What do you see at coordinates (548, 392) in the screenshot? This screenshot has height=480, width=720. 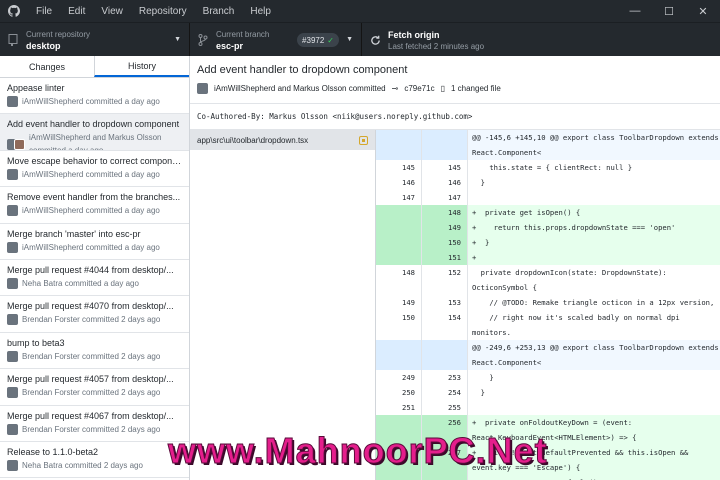 I see `diff-line: 250 254 }` at bounding box center [548, 392].